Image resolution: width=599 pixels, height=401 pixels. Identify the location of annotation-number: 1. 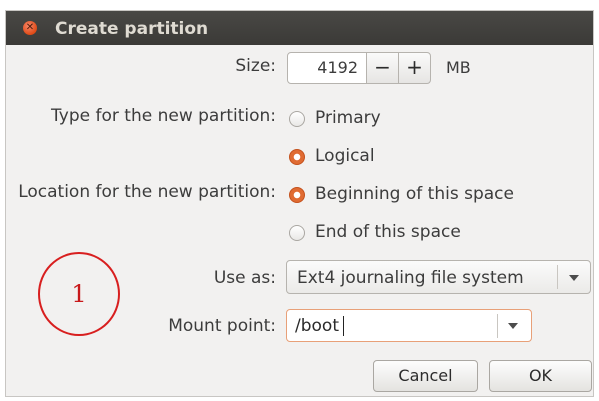
(79, 294).